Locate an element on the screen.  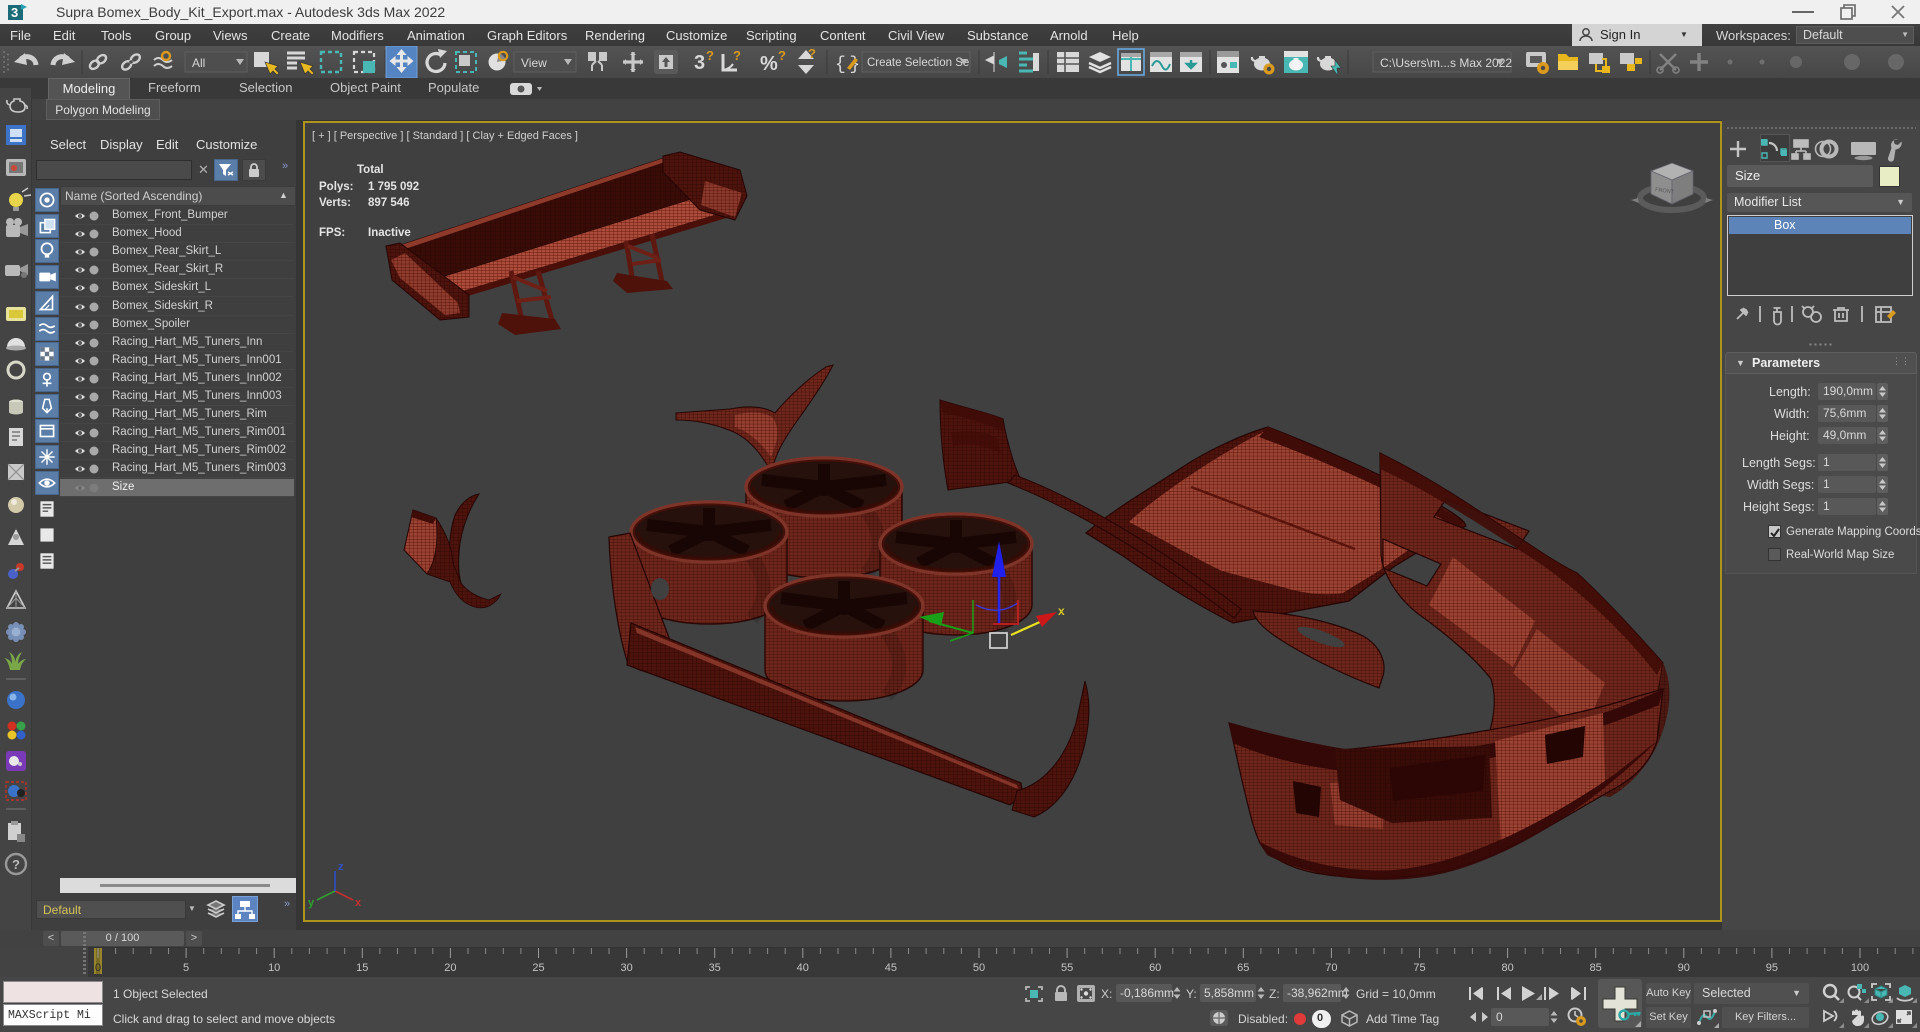
svg-text: 897 546 is located at coordinates (389, 203).